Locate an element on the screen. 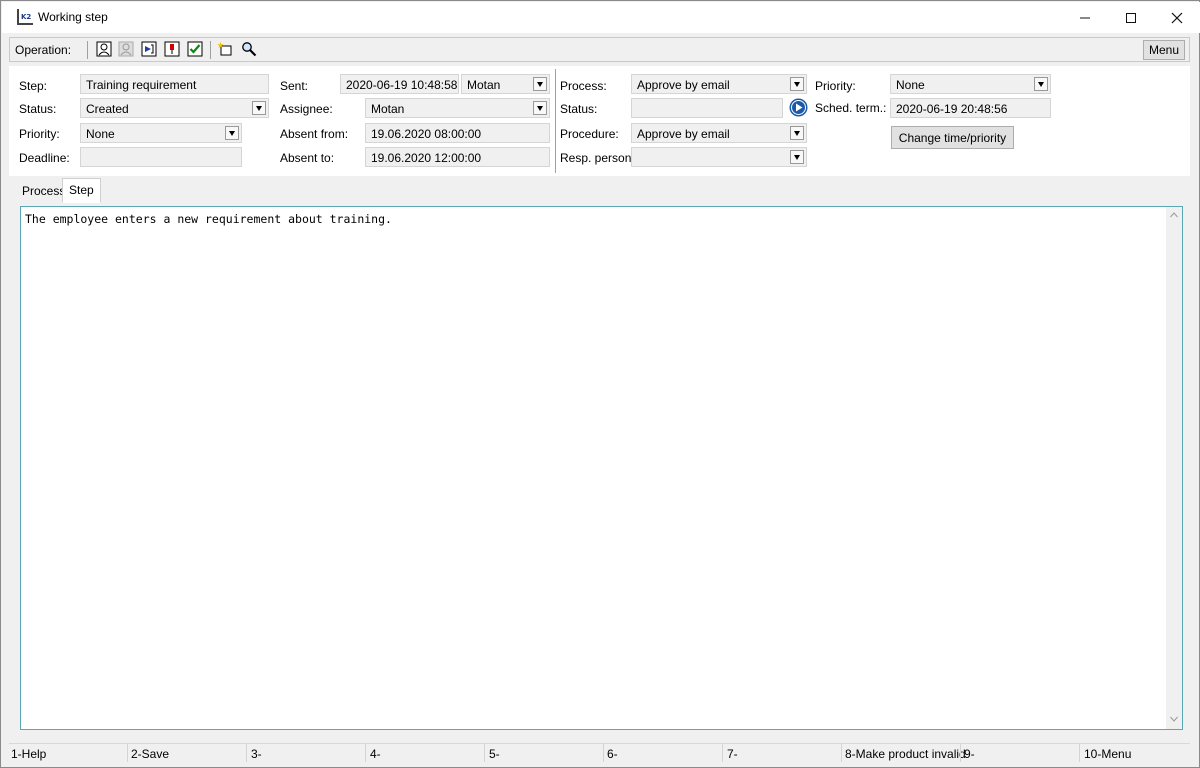 This screenshot has height=768, width=1200. status-select: Created is located at coordinates (174, 108).